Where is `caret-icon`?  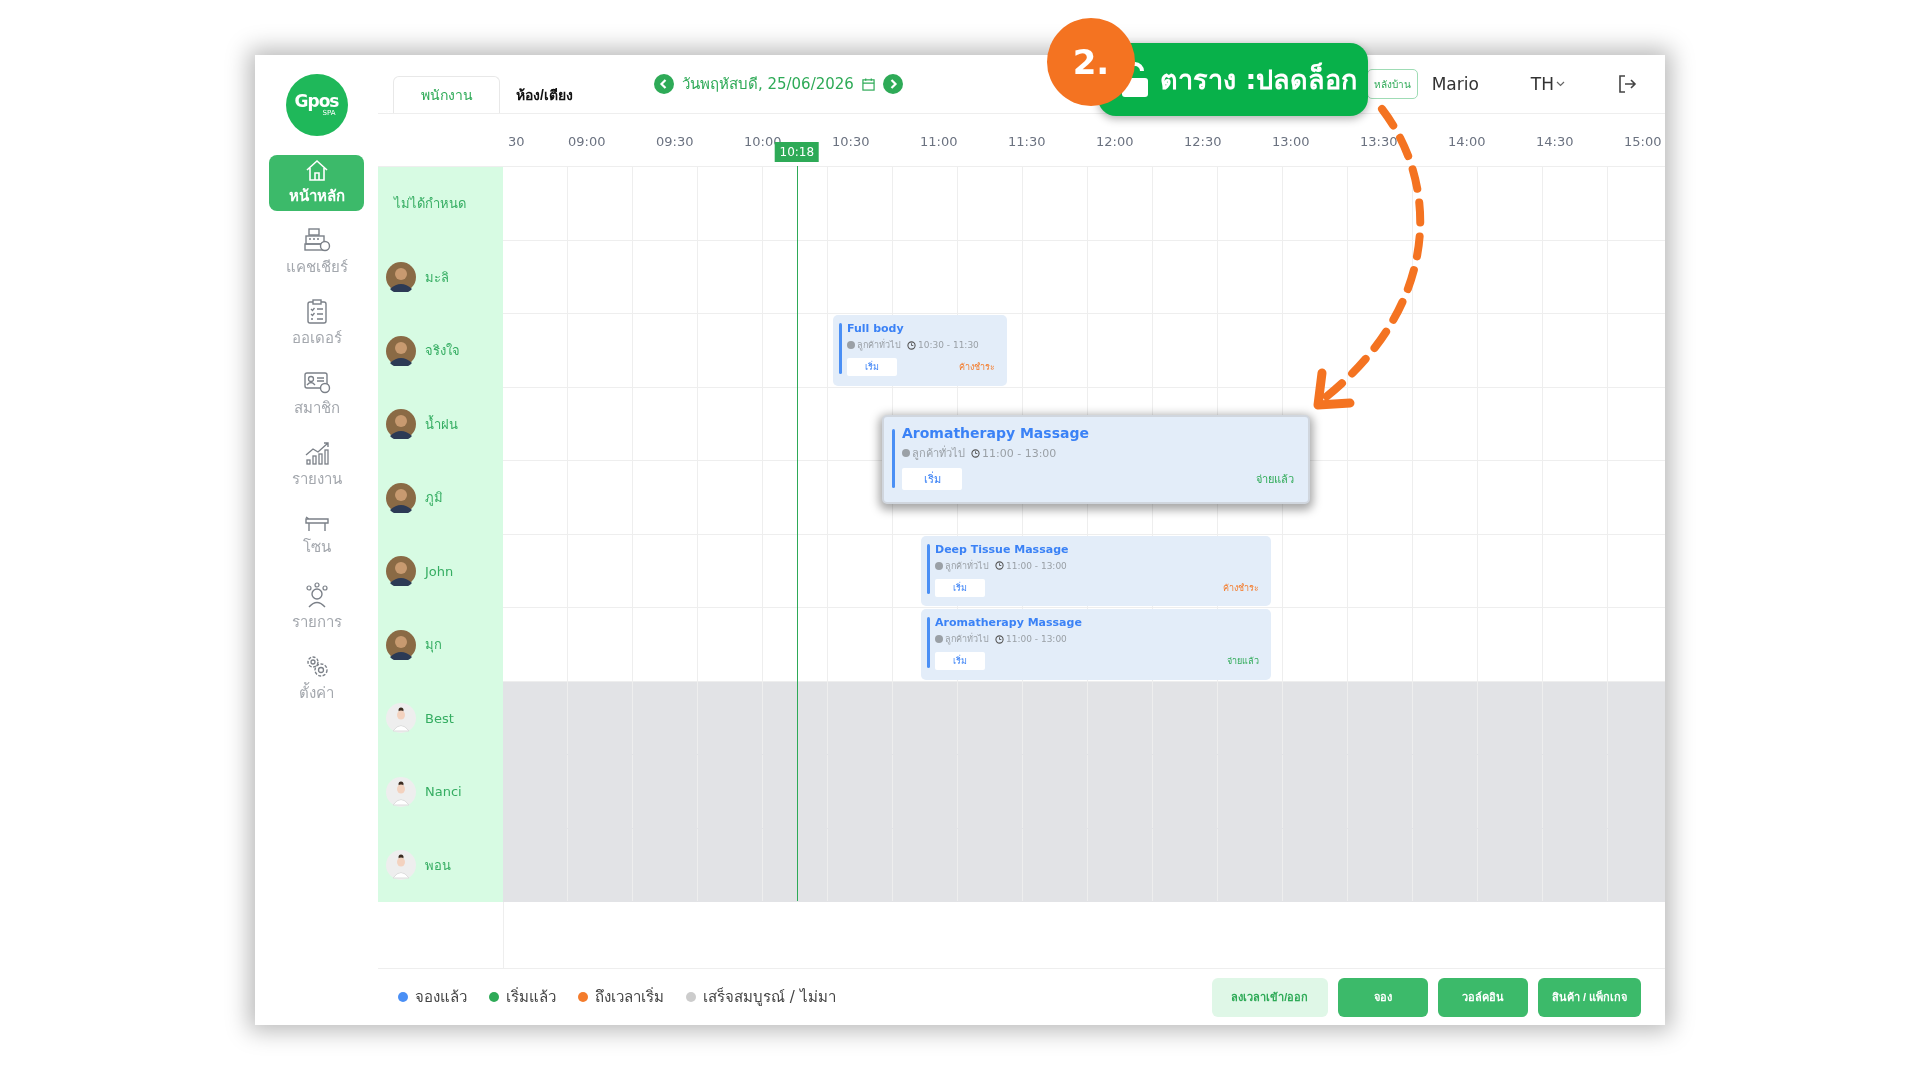 caret-icon is located at coordinates (1560, 84).